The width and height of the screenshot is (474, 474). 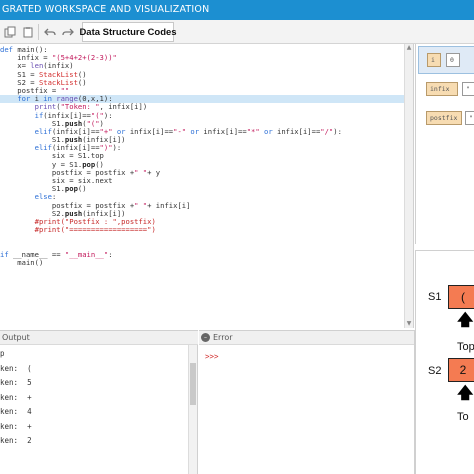 What do you see at coordinates (469, 118) in the screenshot?
I see `variable-chip-postfix-value: "` at bounding box center [469, 118].